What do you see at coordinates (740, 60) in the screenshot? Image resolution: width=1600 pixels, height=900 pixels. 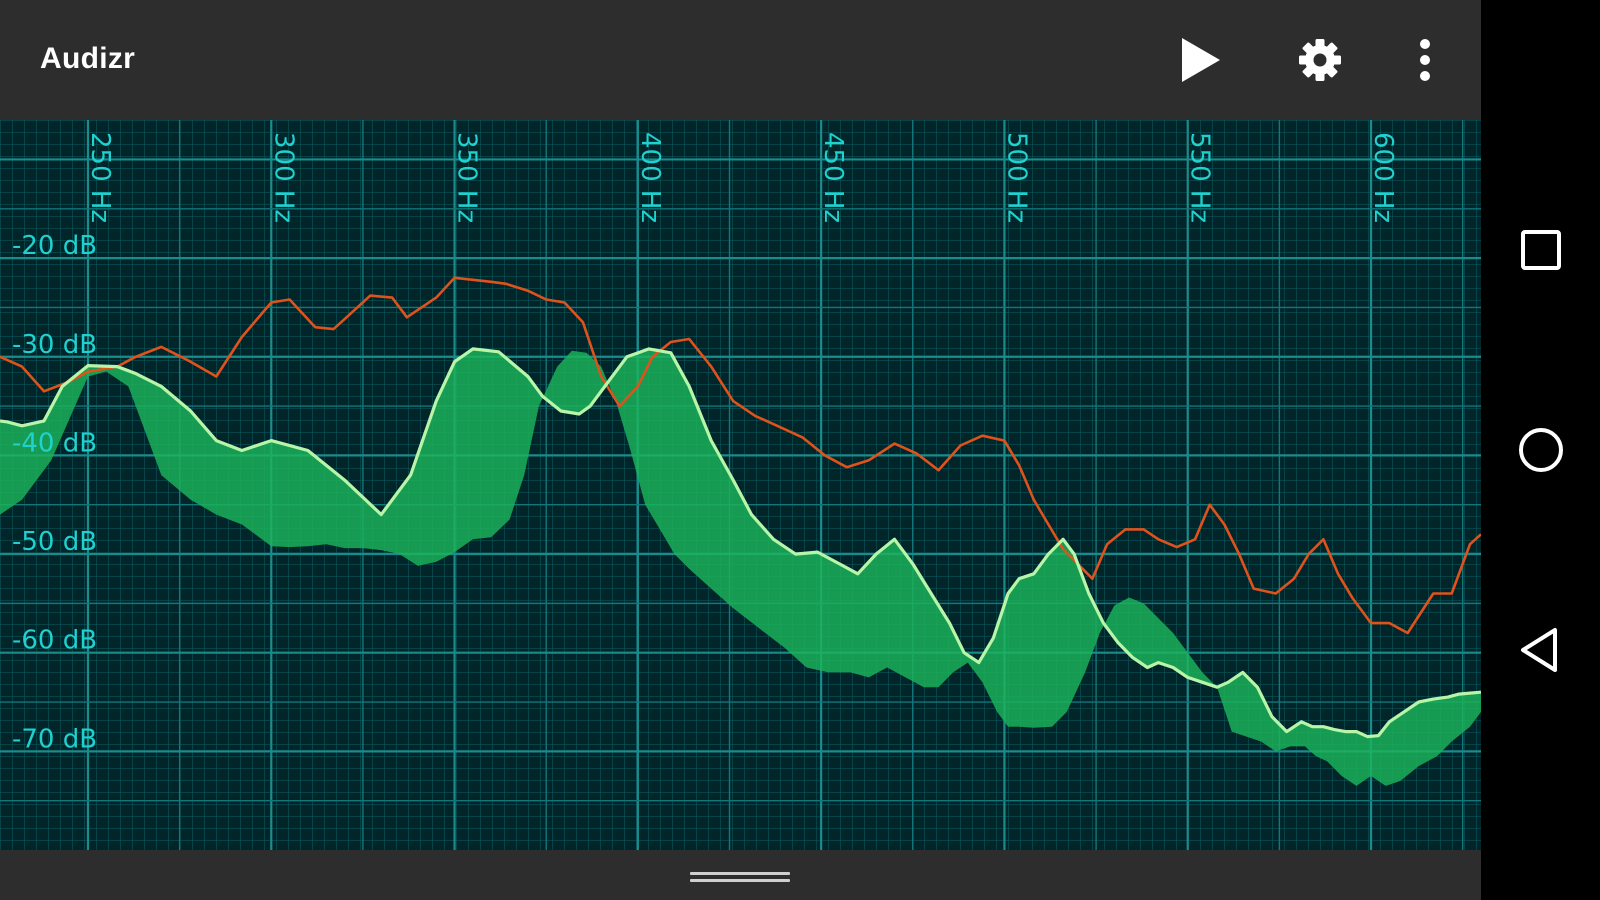 I see `app-bar: Audizr` at bounding box center [740, 60].